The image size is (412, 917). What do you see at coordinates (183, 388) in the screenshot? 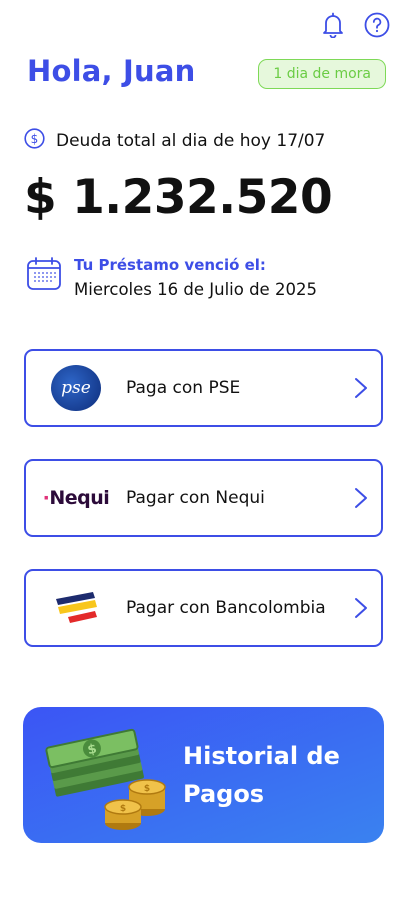
I see `pay-pse-label: Paga con PSE` at bounding box center [183, 388].